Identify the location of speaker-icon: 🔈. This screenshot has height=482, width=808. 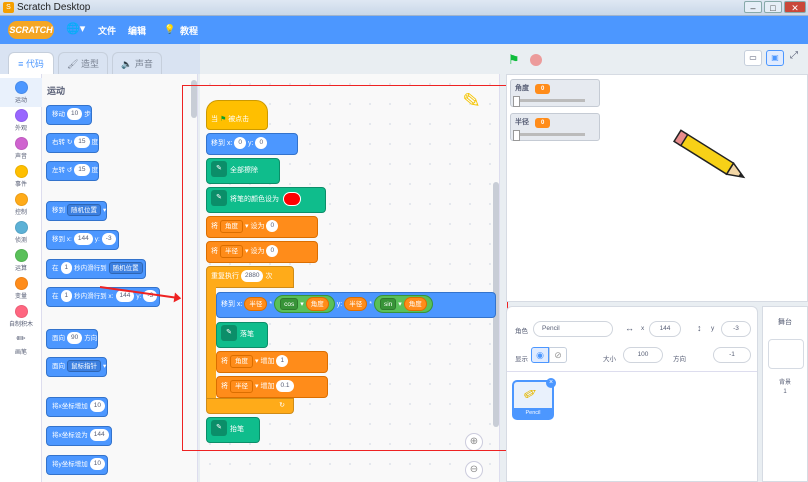
(128, 64).